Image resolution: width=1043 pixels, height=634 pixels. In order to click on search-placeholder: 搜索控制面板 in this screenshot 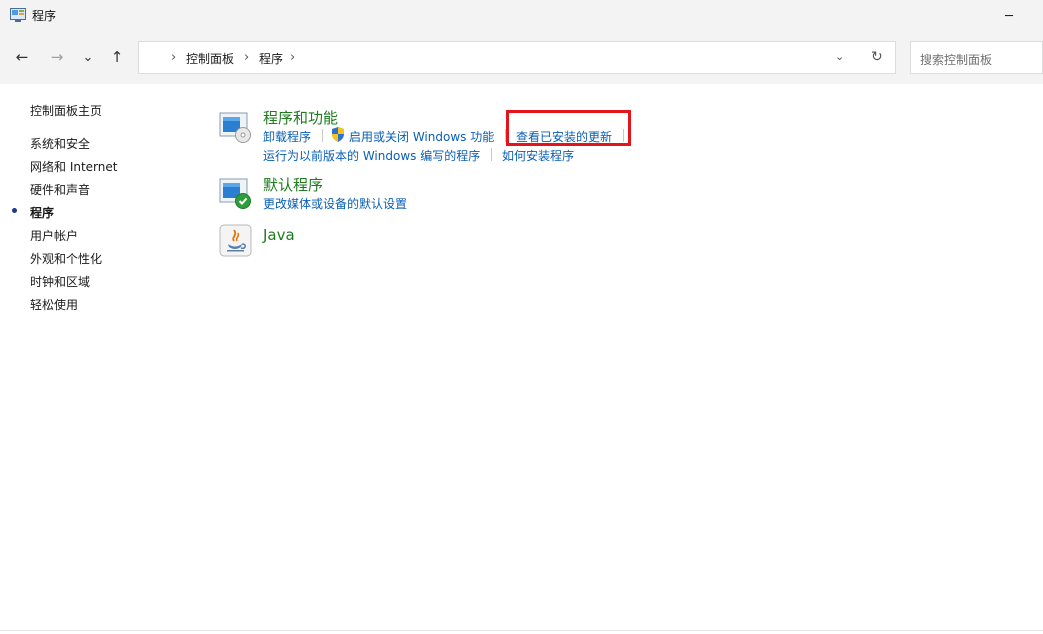, I will do `click(956, 60)`.